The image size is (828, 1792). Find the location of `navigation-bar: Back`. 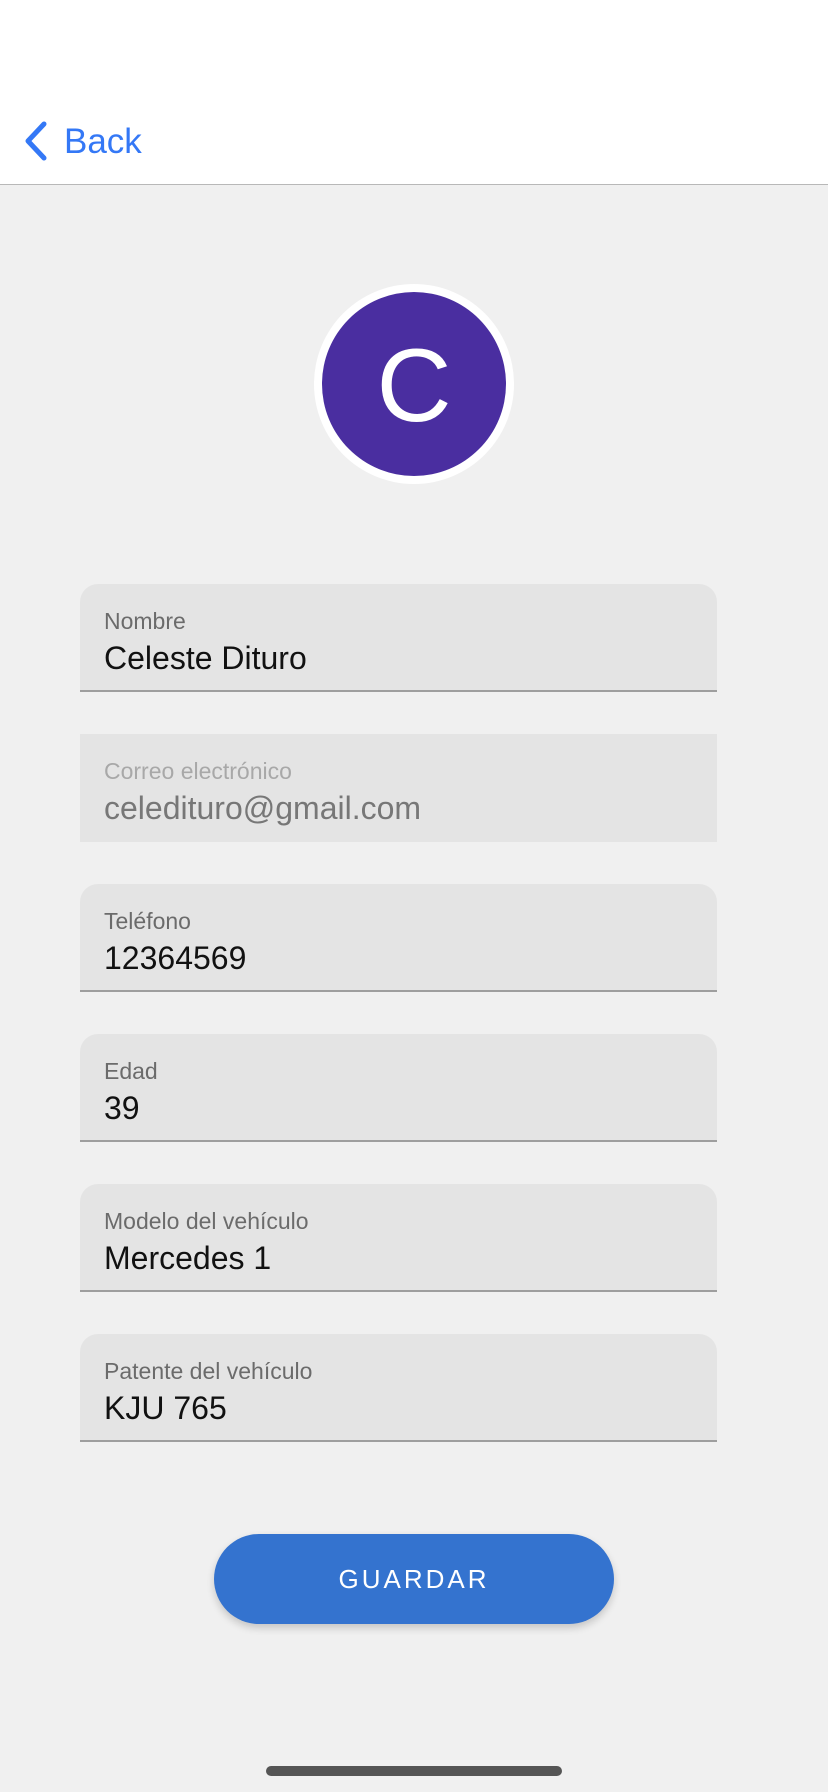

navigation-bar: Back is located at coordinates (414, 92).